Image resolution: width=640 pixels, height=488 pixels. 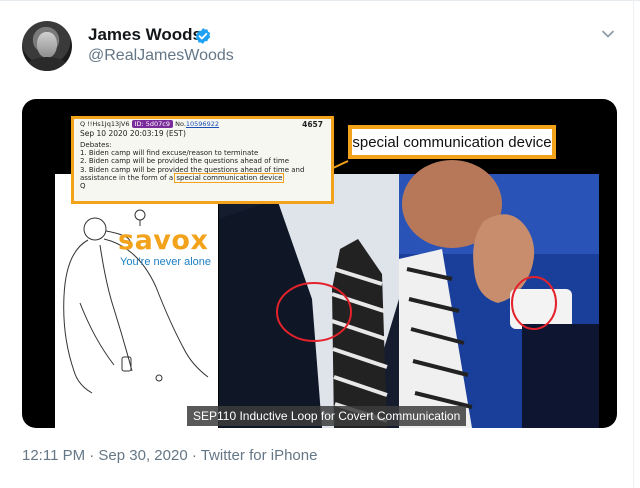 I want to click on avatar-shoulders, so click(x=47, y=64).